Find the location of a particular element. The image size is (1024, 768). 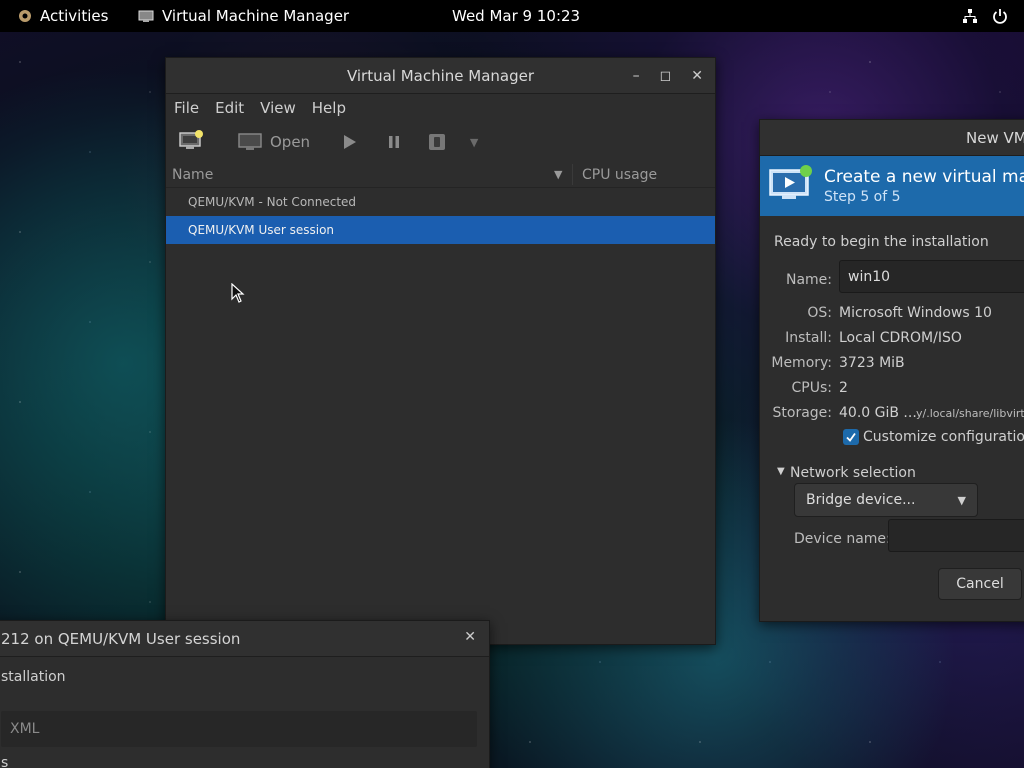

install-value: Local CDROM/ISO is located at coordinates (900, 338).